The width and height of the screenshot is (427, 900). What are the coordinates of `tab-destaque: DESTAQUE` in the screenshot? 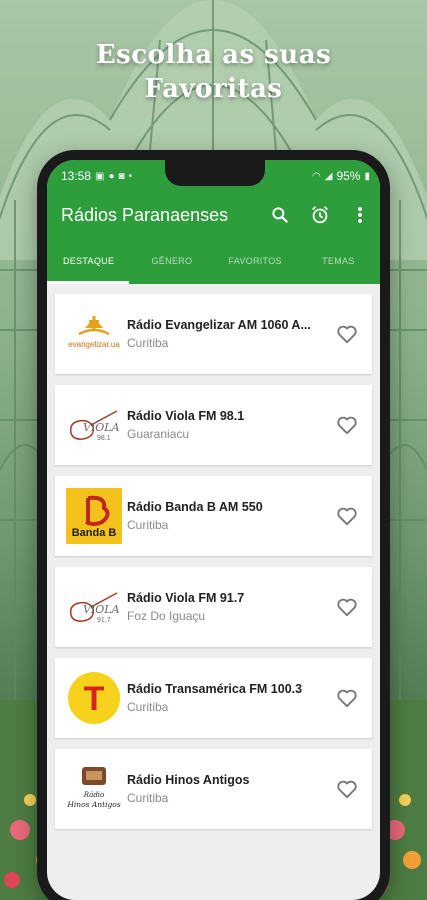 It's located at (88, 261).